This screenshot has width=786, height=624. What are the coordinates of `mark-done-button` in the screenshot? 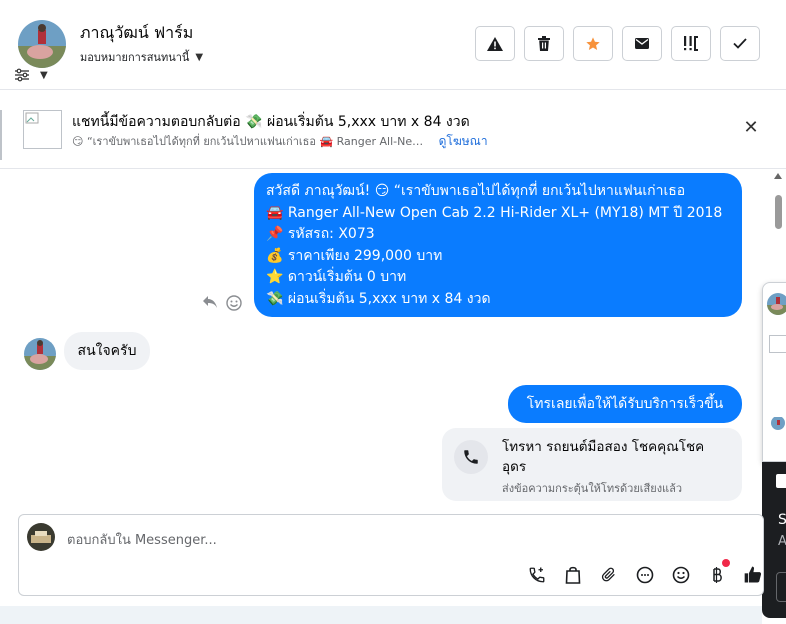 It's located at (740, 43).